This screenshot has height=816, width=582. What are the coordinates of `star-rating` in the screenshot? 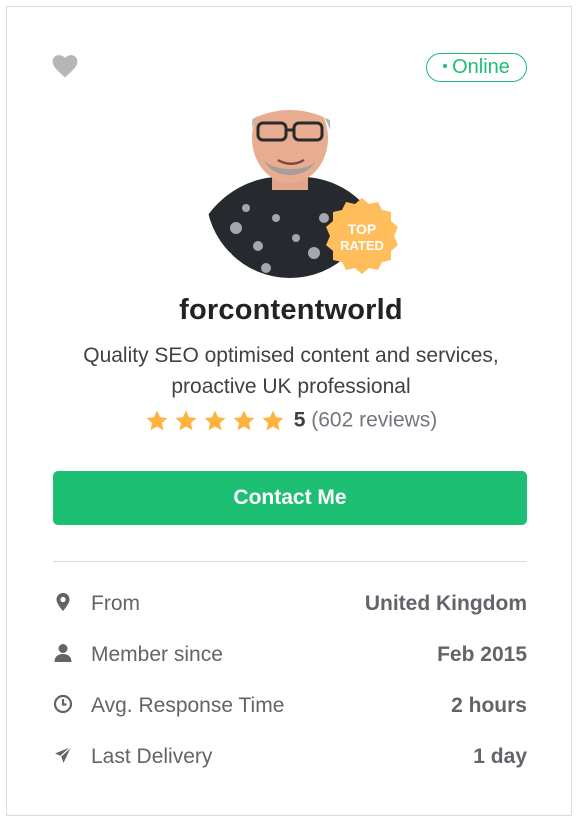 It's located at (217, 420).